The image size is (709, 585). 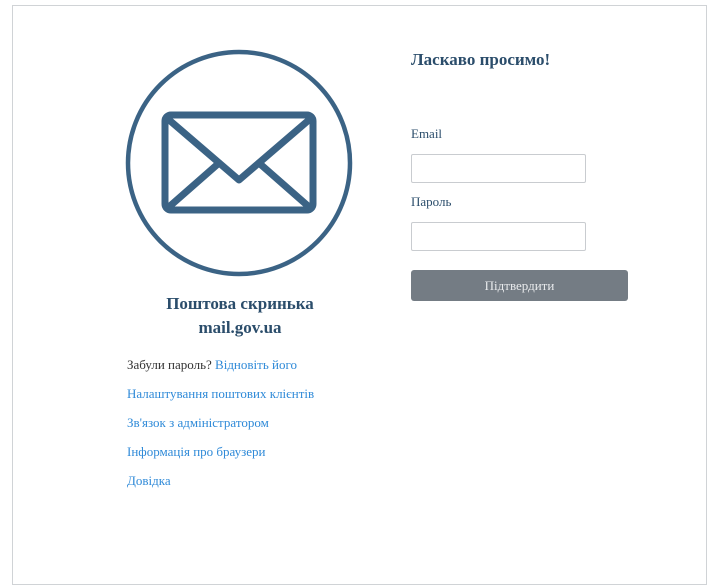 What do you see at coordinates (240, 316) in the screenshot?
I see `site-title: Поштова скринька mail.gov.ua` at bounding box center [240, 316].